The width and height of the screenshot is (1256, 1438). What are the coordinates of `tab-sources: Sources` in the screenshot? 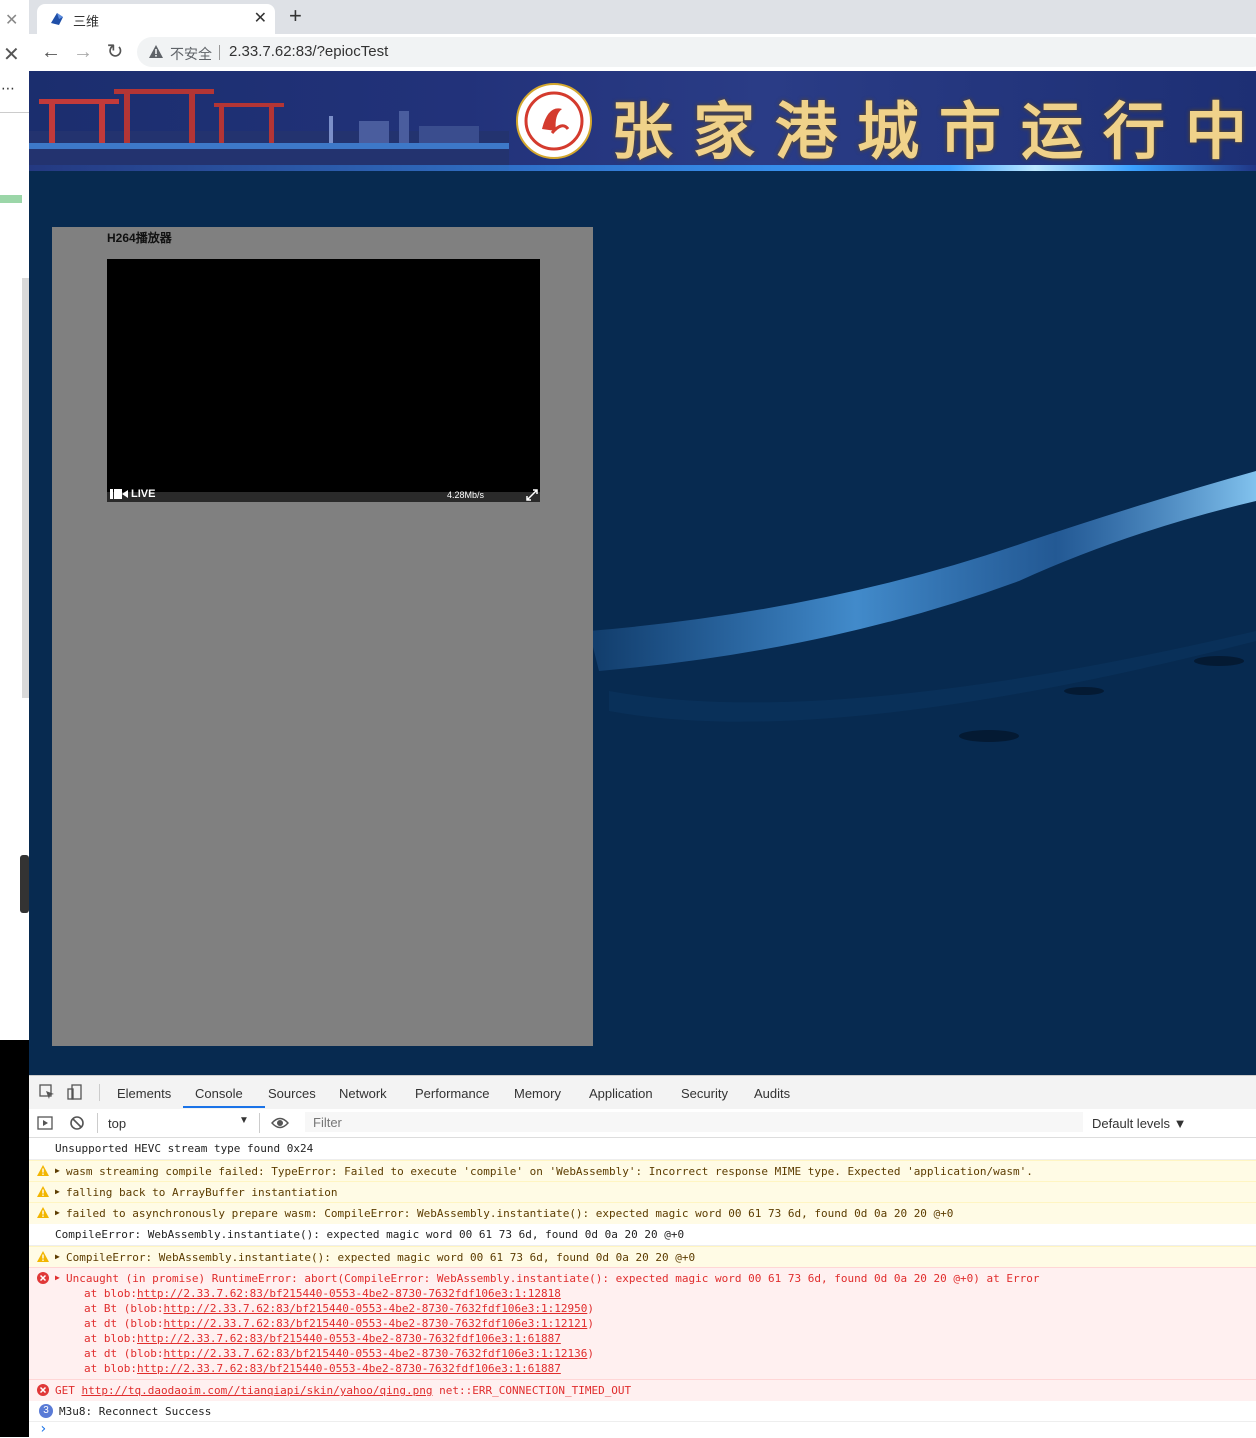 It's located at (292, 1093).